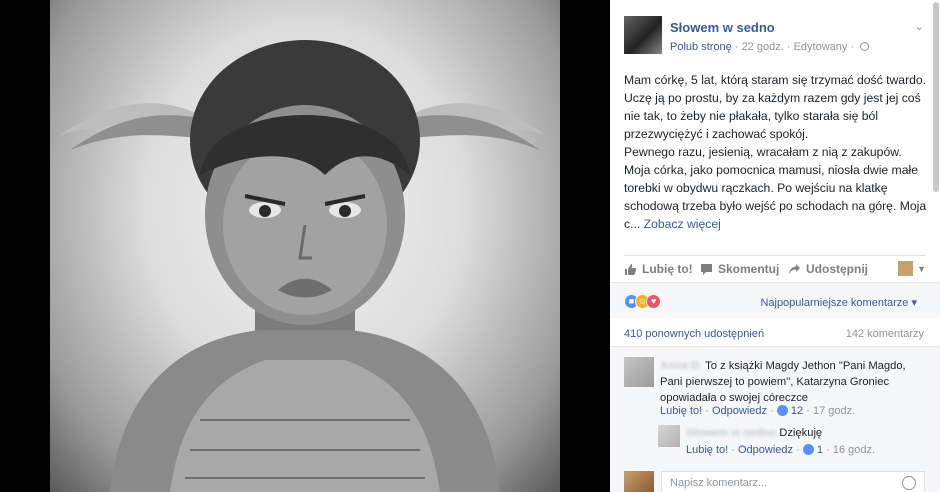  What do you see at coordinates (914, 303) in the screenshot?
I see `caret-down-icon: ▾` at bounding box center [914, 303].